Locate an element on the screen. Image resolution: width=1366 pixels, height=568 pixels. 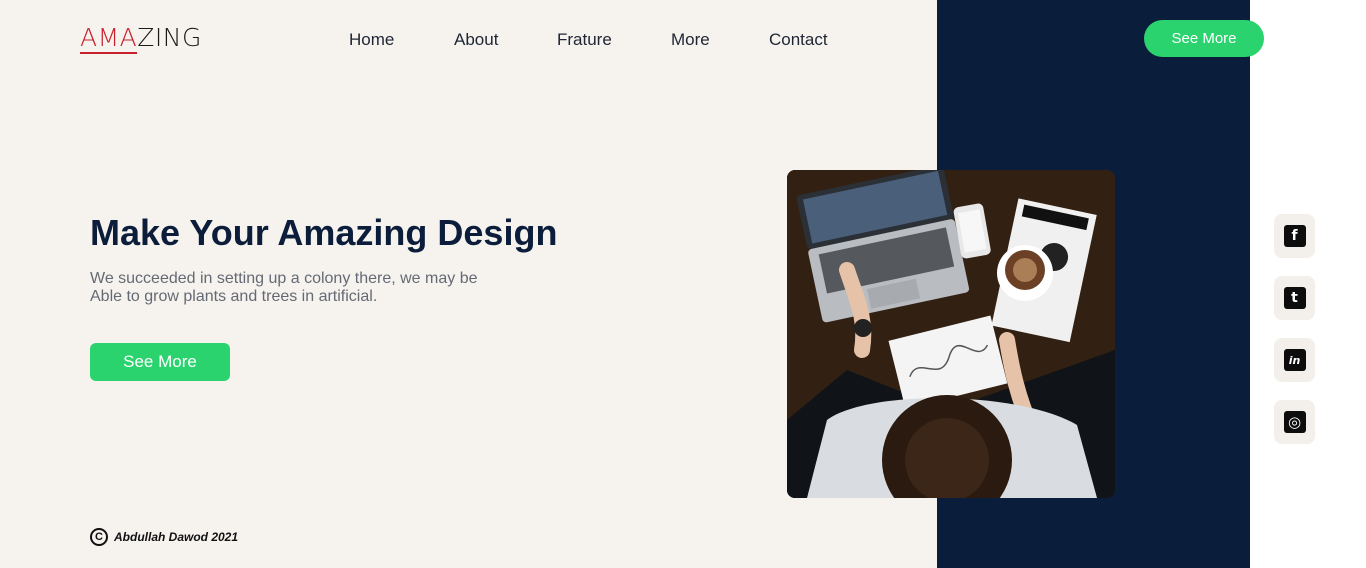
hero-see-more-button: See More is located at coordinates (160, 362).